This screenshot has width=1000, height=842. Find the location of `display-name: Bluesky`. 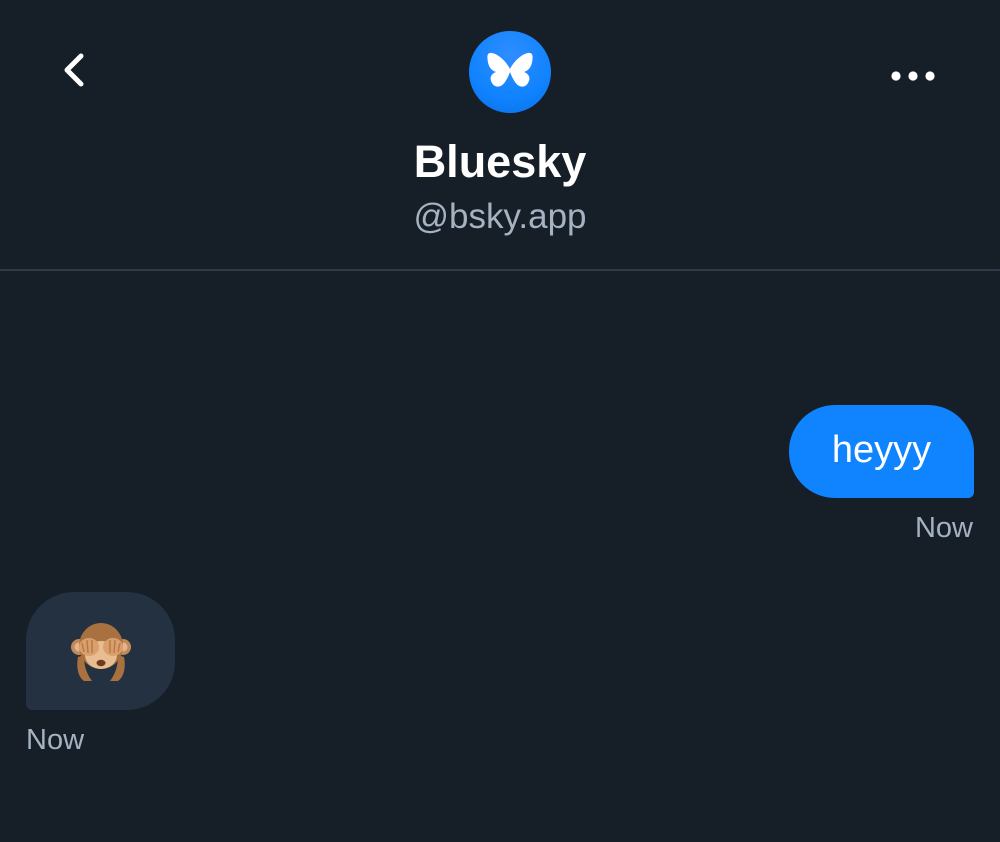

display-name: Bluesky is located at coordinates (500, 161).